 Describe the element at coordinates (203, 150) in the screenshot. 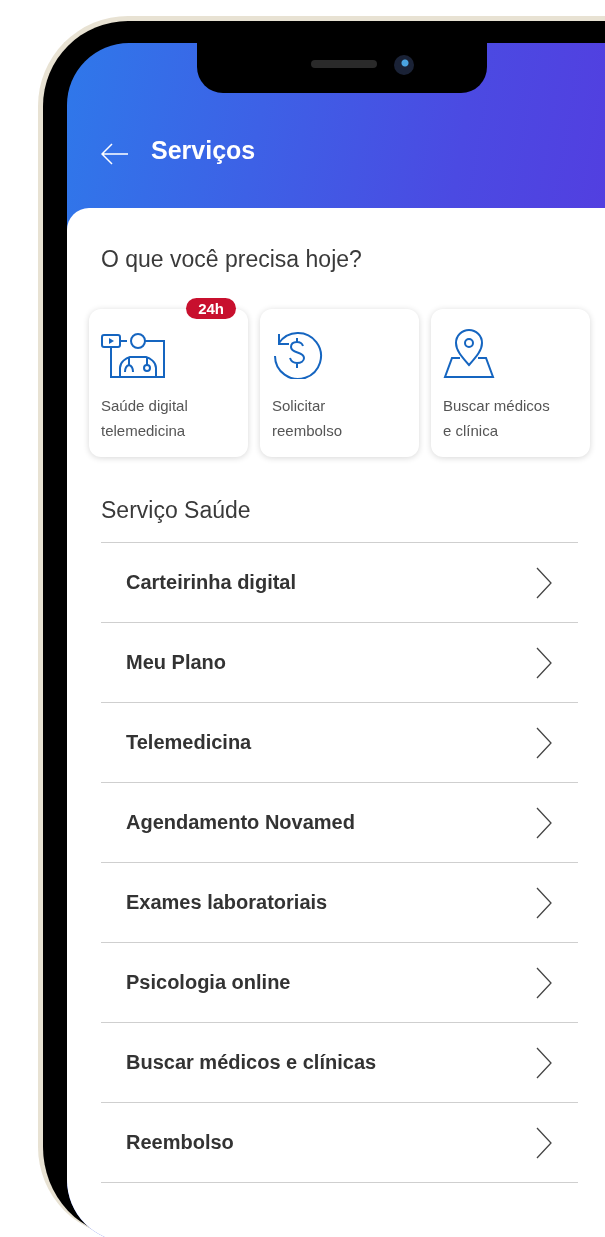

I see `page-title: Serviços` at that location.